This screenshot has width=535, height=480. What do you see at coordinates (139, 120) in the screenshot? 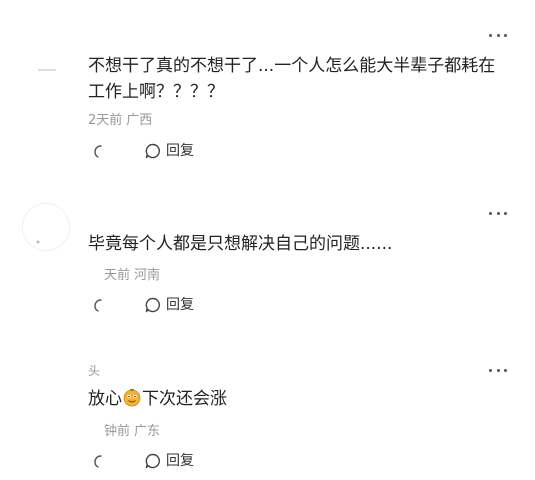
I see `comment-region: 广西` at bounding box center [139, 120].